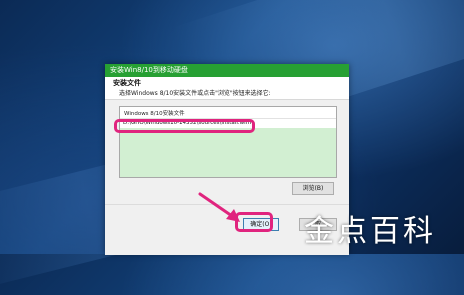  What do you see at coordinates (154, 114) in the screenshot?
I see `list-column-header-label: Windows 8/10安装文件` at bounding box center [154, 114].